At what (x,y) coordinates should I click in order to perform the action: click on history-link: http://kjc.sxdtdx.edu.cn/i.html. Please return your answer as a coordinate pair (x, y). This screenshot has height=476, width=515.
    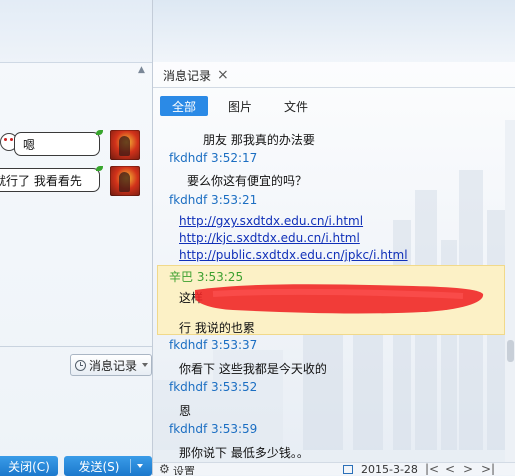
    Looking at the image, I should click on (269, 238).